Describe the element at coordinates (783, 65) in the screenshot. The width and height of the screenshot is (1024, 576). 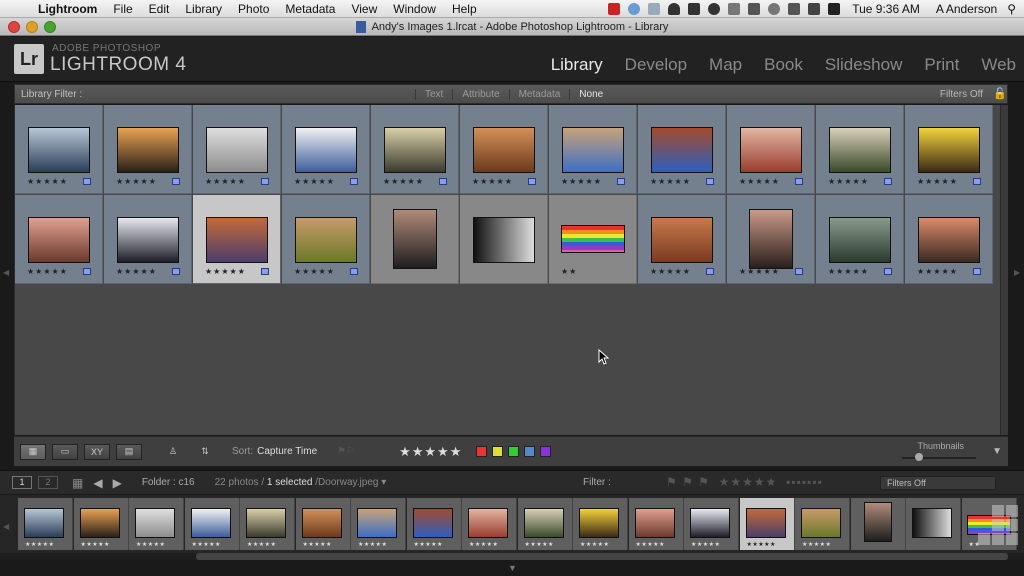
I see `module-book: Book` at that location.